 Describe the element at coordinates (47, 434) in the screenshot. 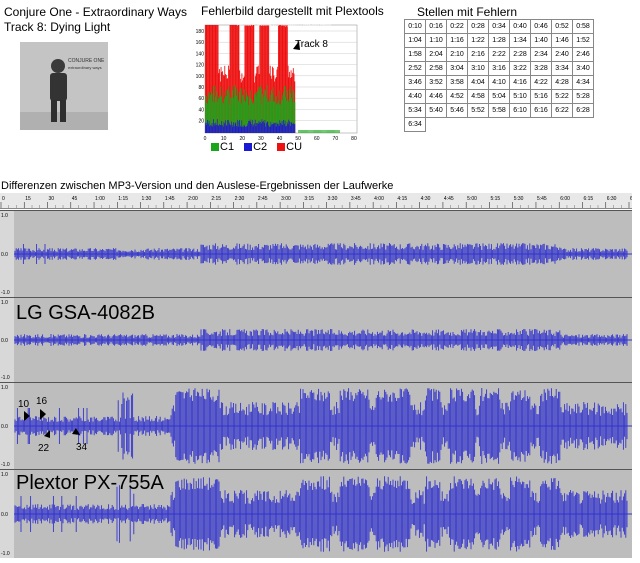

I see `marker-arrow-22-icon` at that location.